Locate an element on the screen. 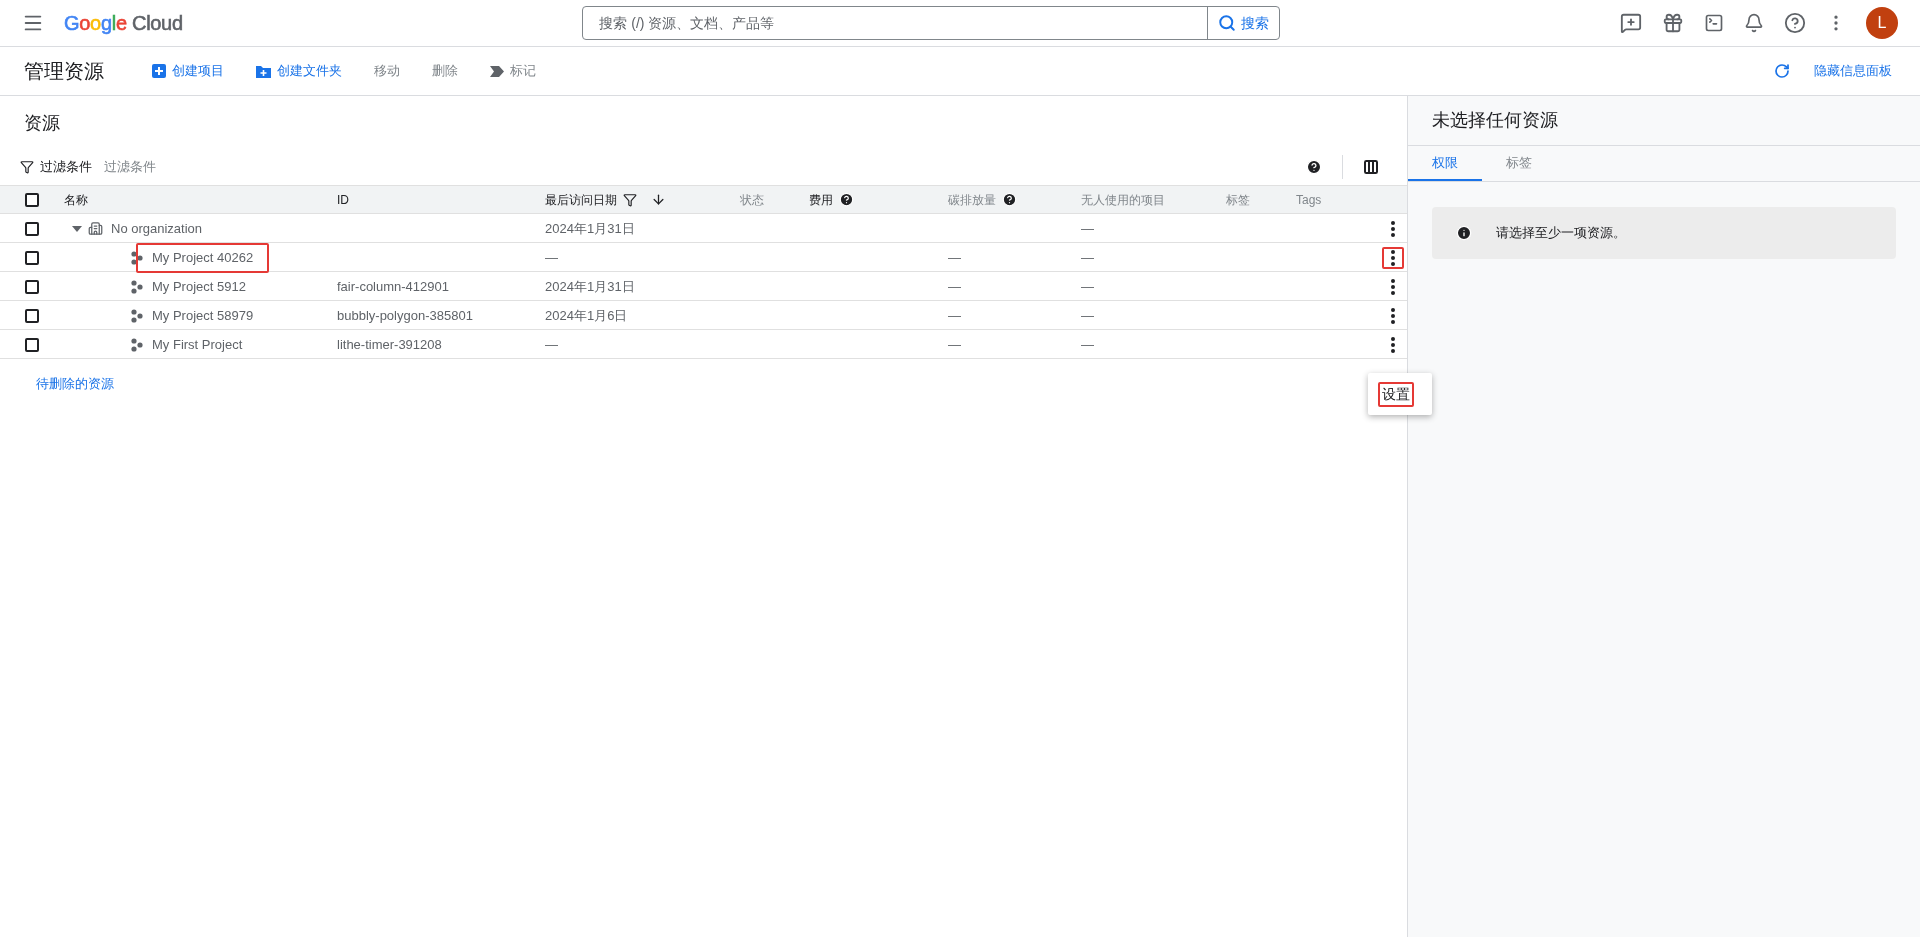  table-cell: fair-column-412901 is located at coordinates (393, 286).